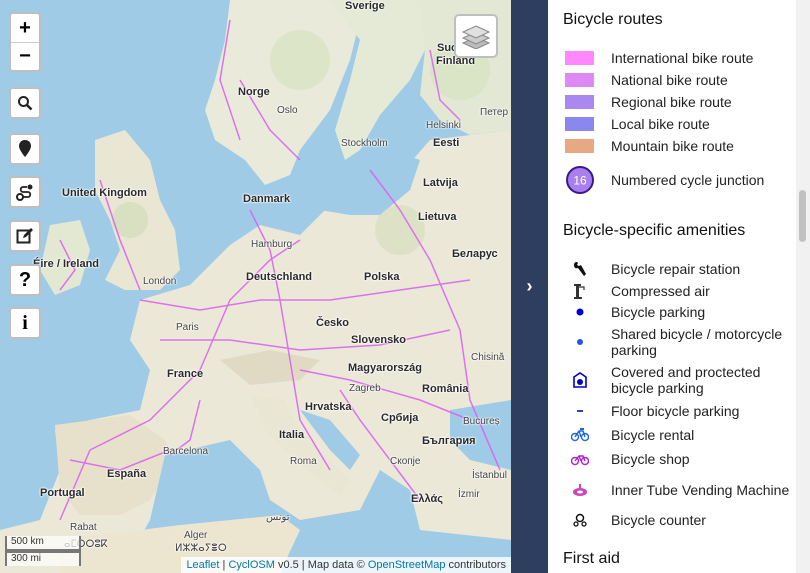  I want to click on bicycle-rental-icon, so click(579, 435).